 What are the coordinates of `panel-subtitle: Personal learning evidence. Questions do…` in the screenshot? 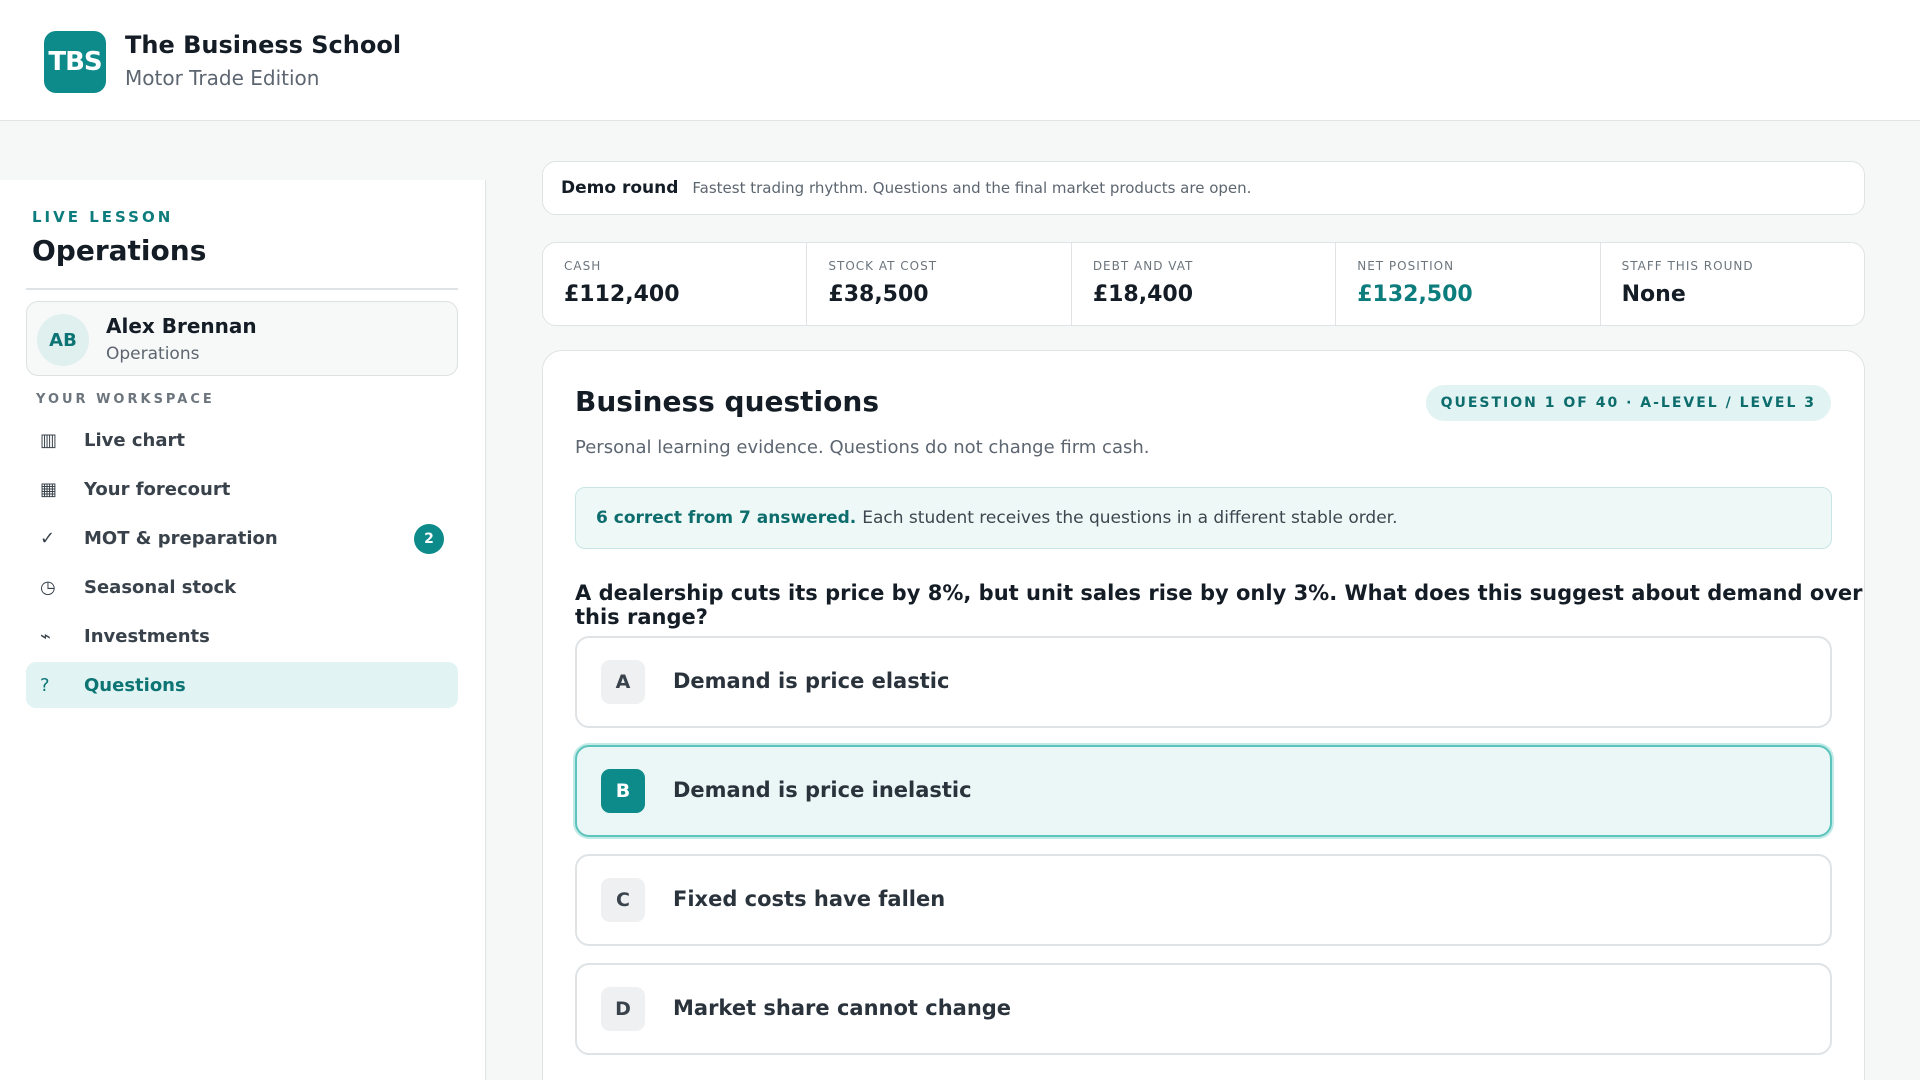 It's located at (862, 447).